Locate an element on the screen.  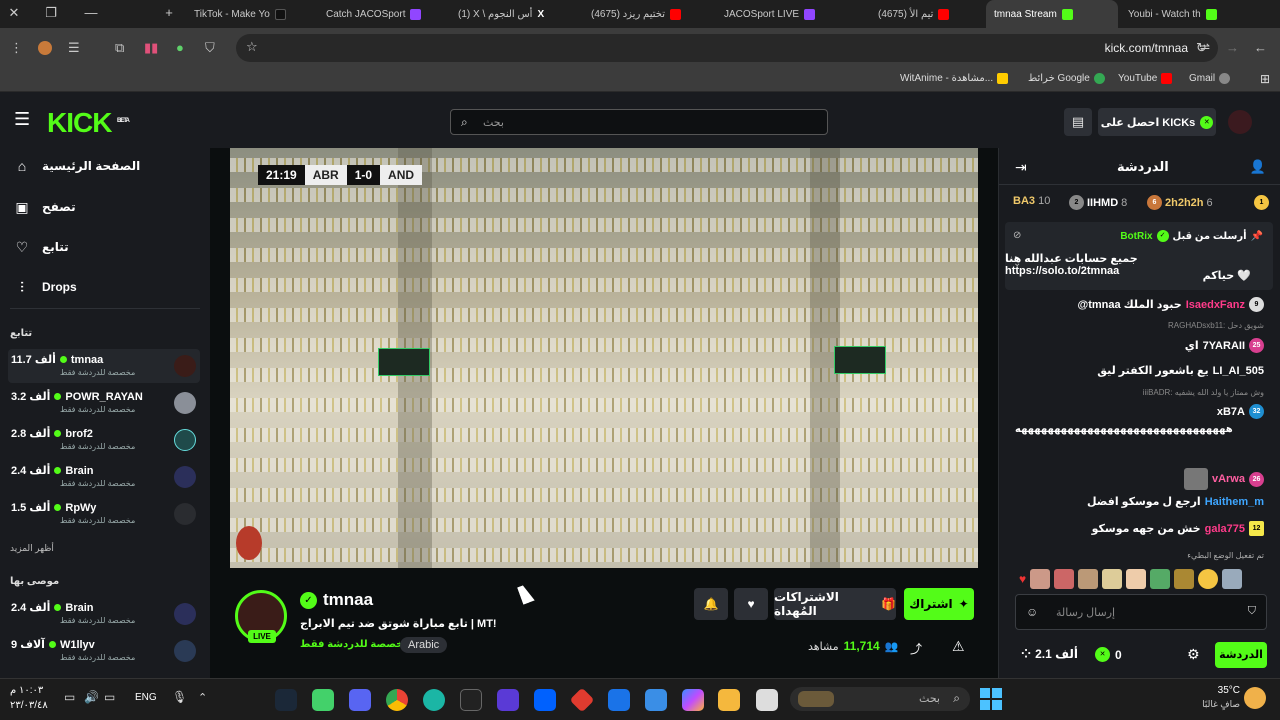
subscribe-button: اشتراك ✦ is located at coordinates (939, 604).